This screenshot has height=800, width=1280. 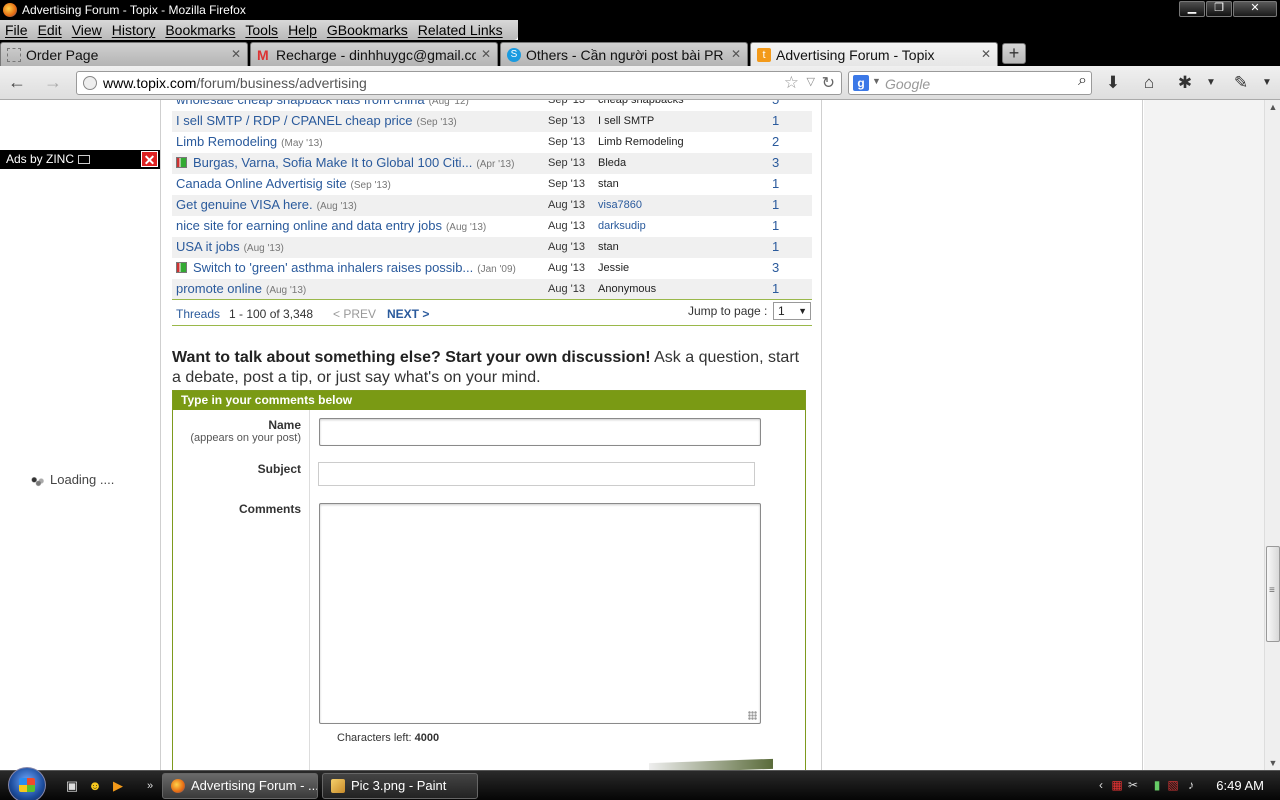 I want to click on thread-post-count: 2, so click(x=775, y=141).